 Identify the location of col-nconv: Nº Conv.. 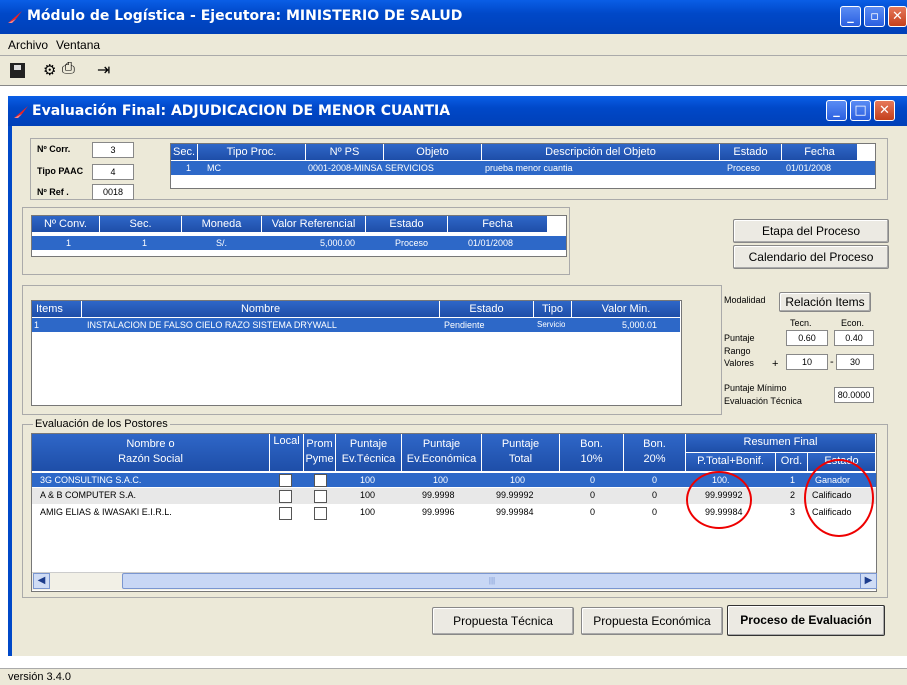
(66, 224).